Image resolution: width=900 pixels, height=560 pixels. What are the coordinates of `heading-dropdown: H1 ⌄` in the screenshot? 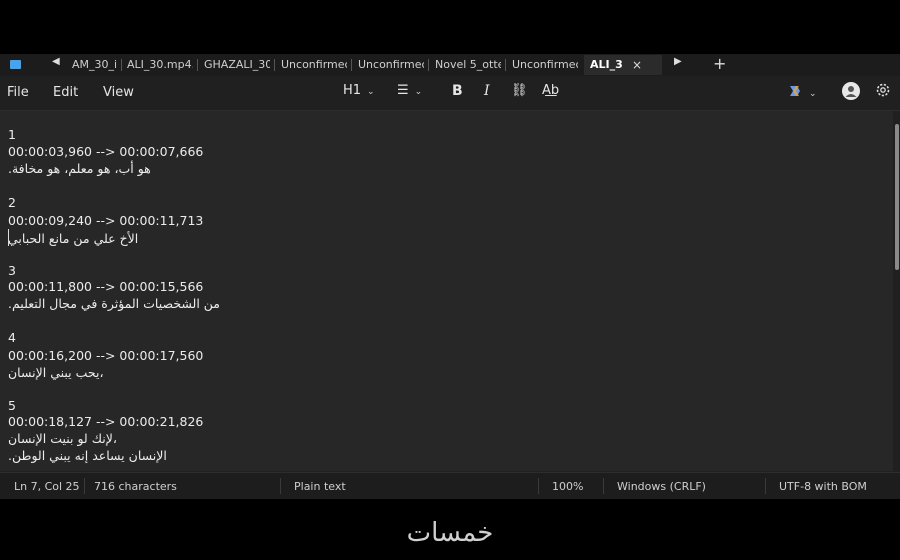 It's located at (359, 90).